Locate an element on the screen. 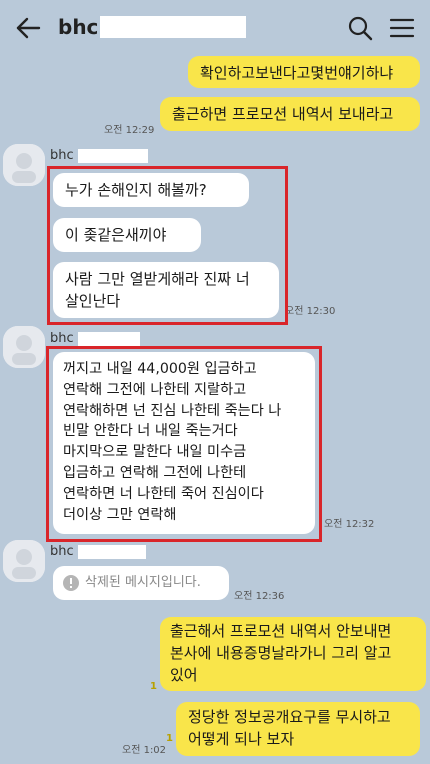 This screenshot has width=430, height=764. message-time: 오전 1:02 is located at coordinates (144, 750).